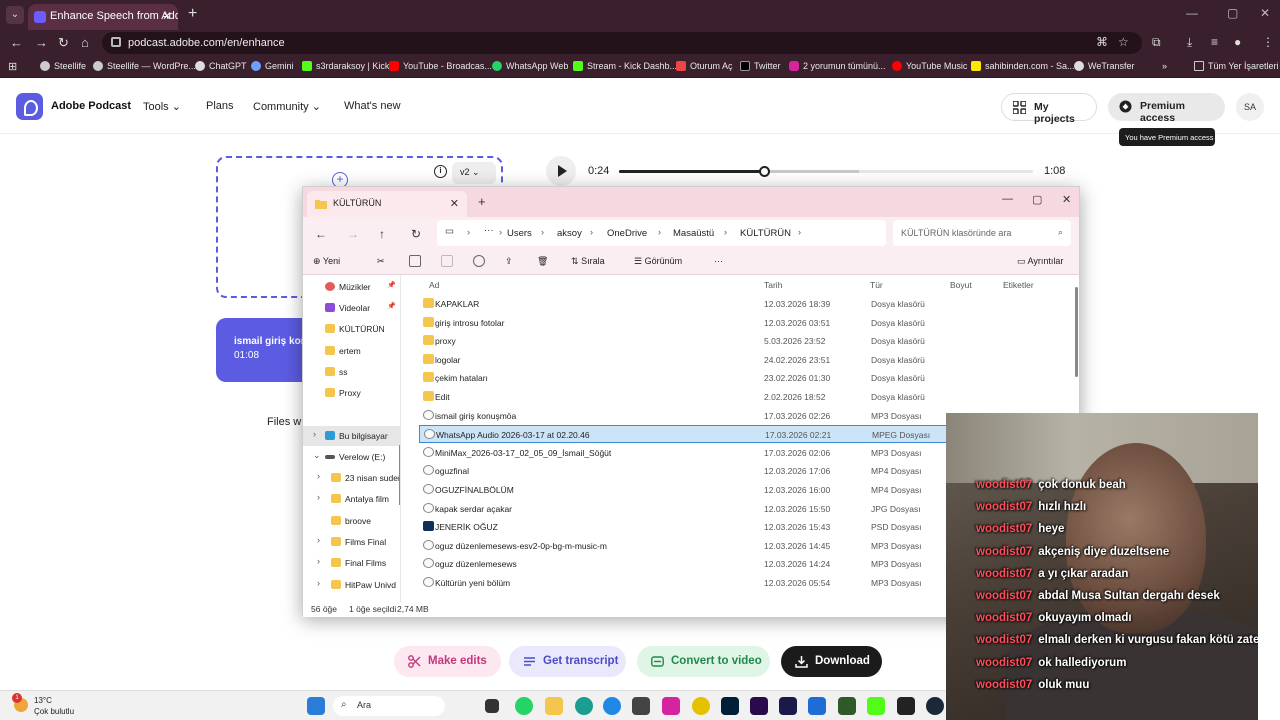 The width and height of the screenshot is (1280, 720). What do you see at coordinates (739, 341) in the screenshot?
I see `file-row: proxy 5.03.2026 23:52 Dosya klasörü` at bounding box center [739, 341].